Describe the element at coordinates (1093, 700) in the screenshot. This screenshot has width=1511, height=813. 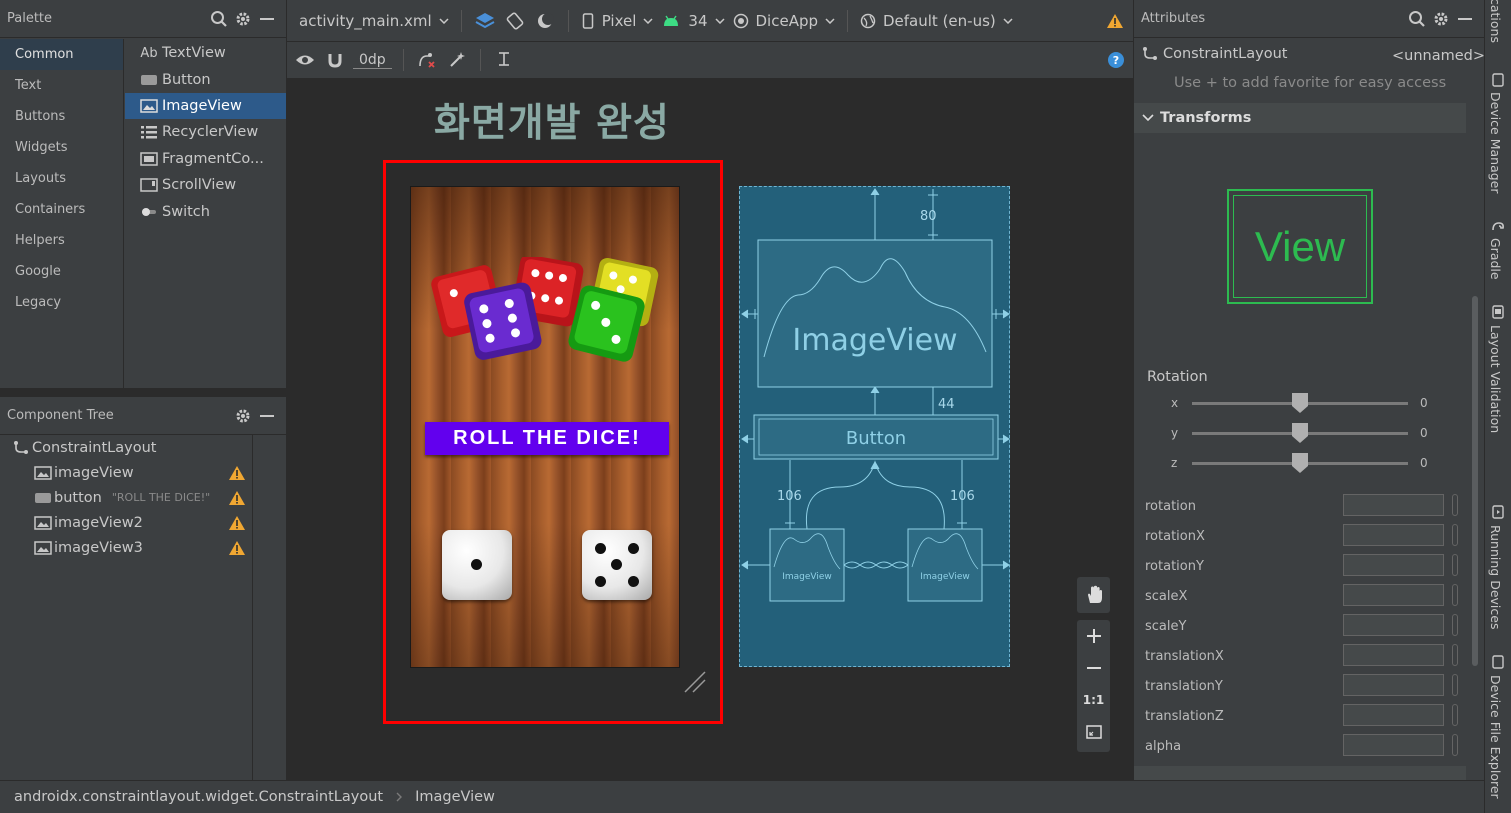
I see `zoom-actual-button: 1:1` at that location.